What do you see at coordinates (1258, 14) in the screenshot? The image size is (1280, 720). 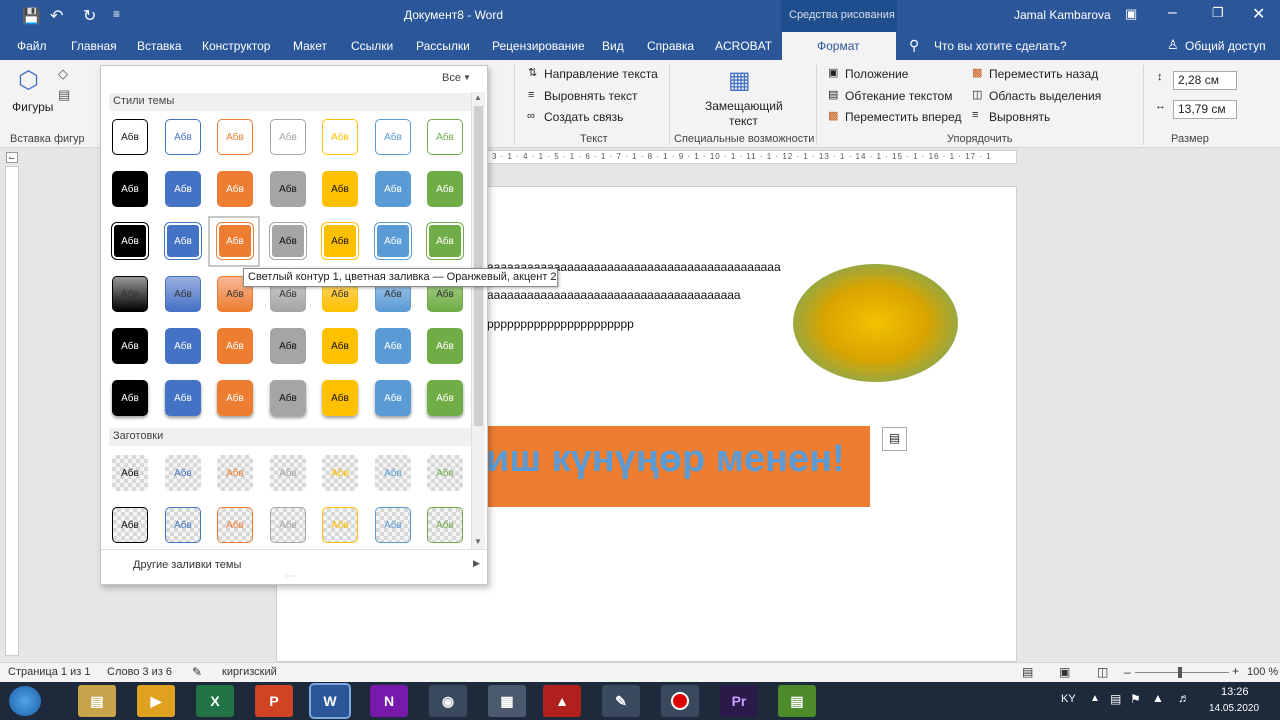 I see `close-icon: ✕` at bounding box center [1258, 14].